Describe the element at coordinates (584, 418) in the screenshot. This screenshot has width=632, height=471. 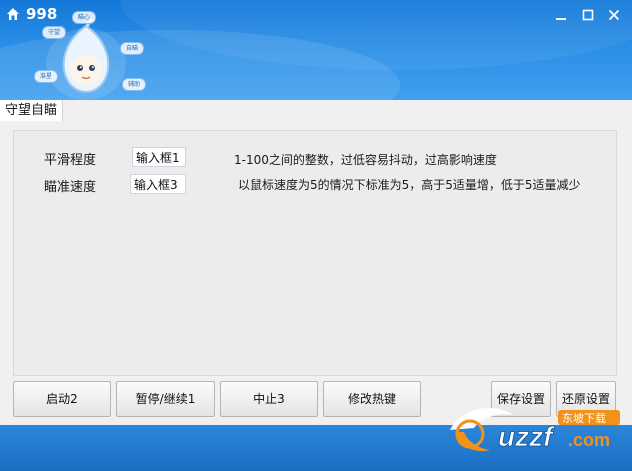
I see `svg-text: 东坡下载` at that location.